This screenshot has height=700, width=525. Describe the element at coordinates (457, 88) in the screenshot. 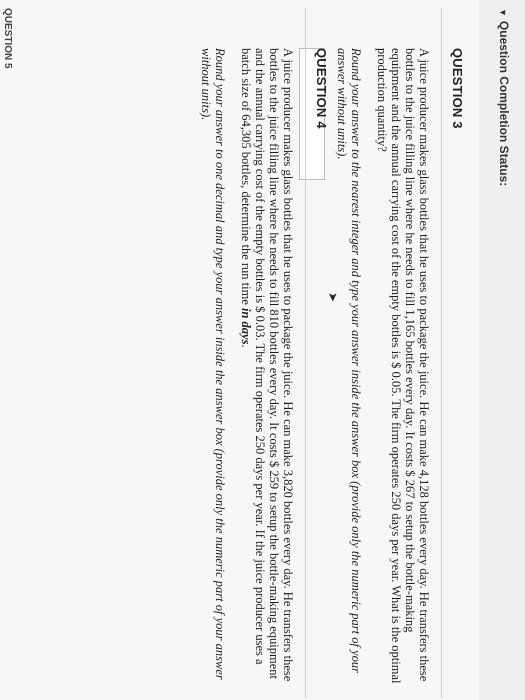

I see `question-3-header: QUESTION 3` at that location.